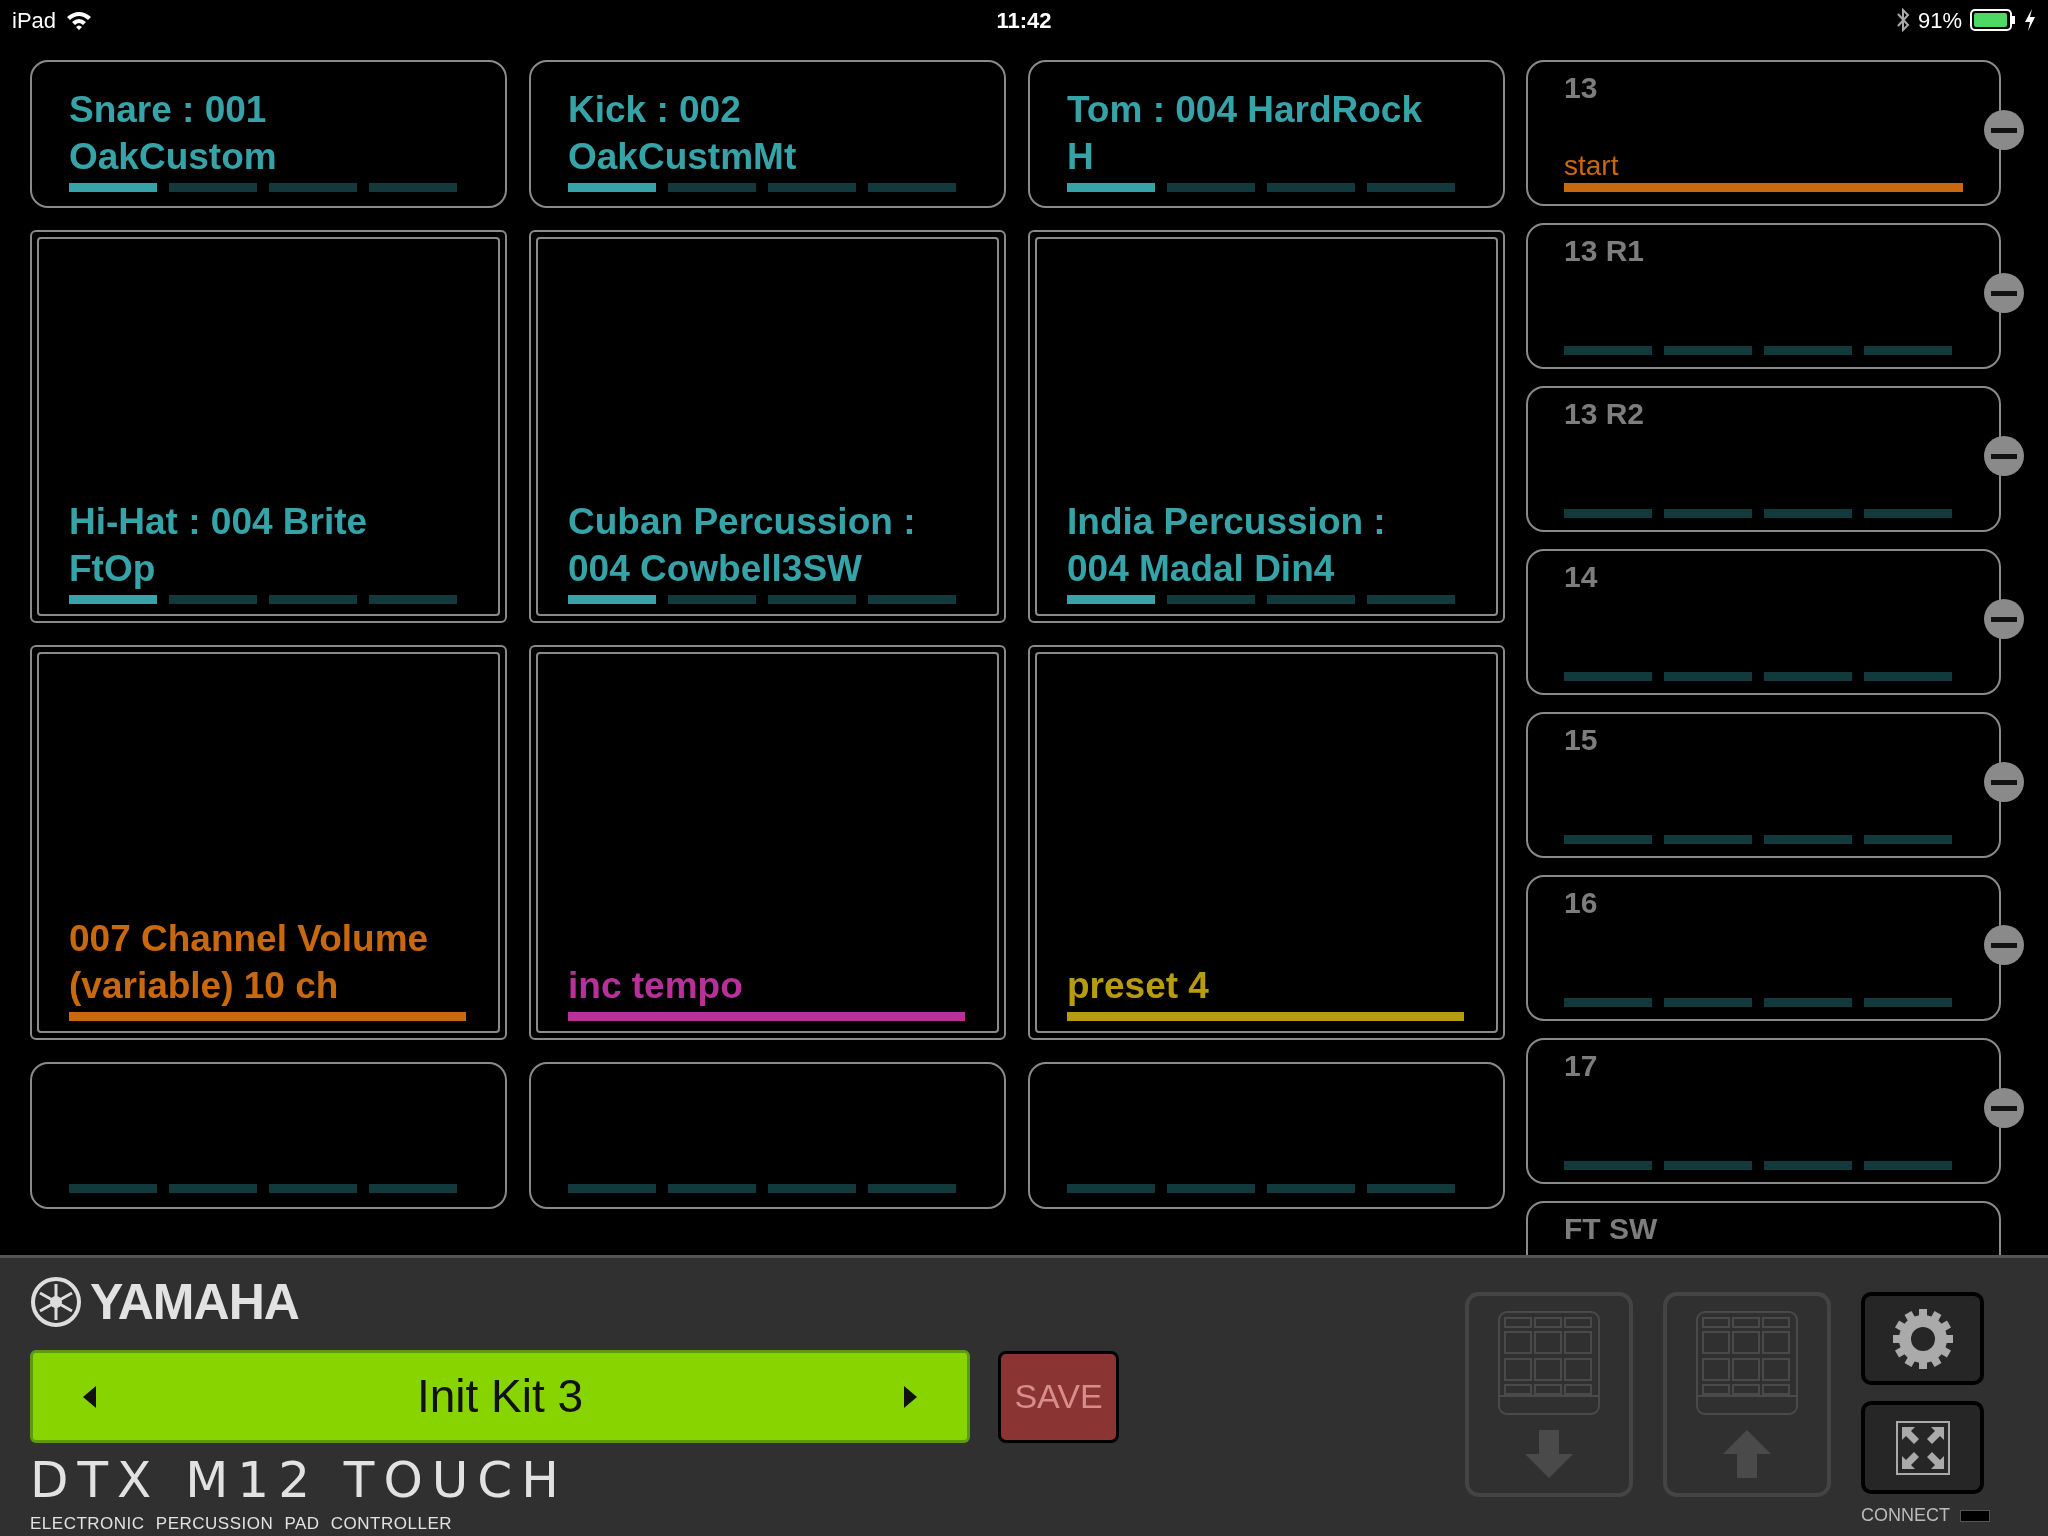 Image resolution: width=2048 pixels, height=1536 pixels. Describe the element at coordinates (299, 1480) in the screenshot. I see `product-title: DTX M12 TOUCH` at that location.